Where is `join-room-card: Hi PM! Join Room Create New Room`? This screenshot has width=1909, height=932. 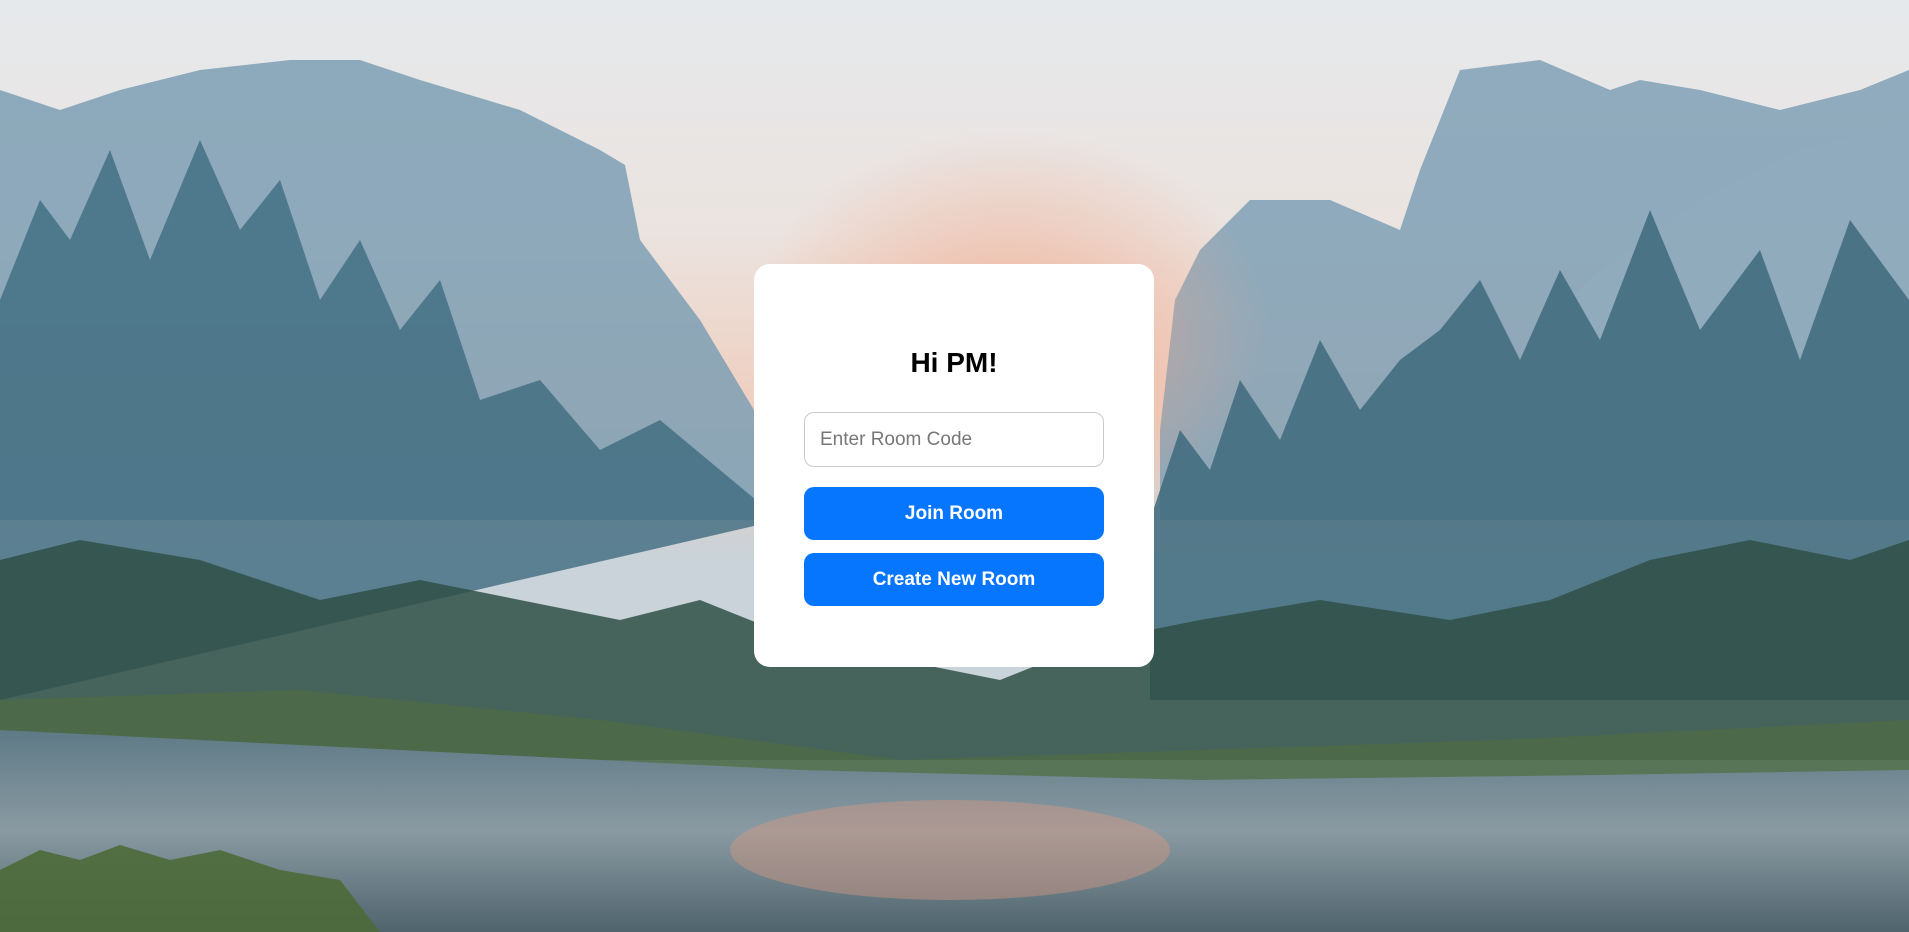 join-room-card: Hi PM! Join Room Create New Room is located at coordinates (954, 465).